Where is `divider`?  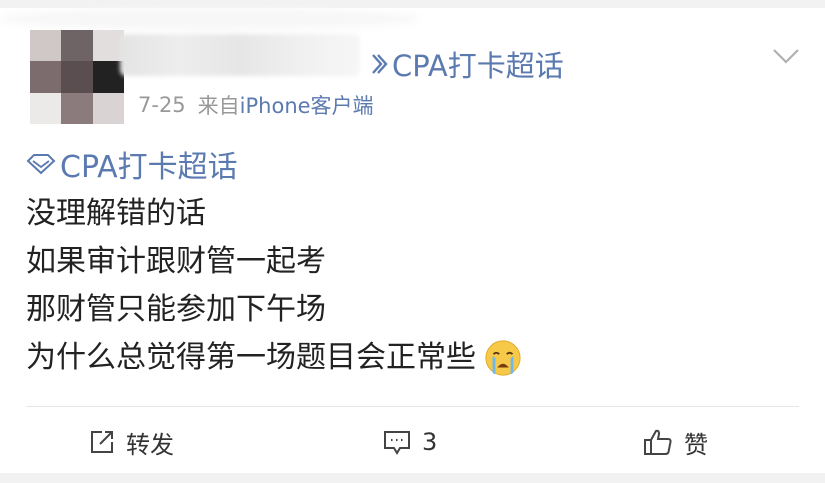 divider is located at coordinates (412, 406).